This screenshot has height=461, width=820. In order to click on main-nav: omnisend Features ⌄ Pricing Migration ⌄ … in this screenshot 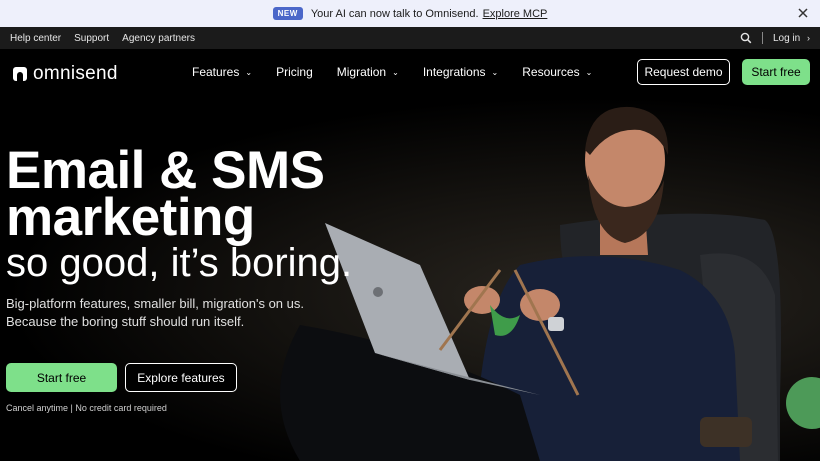, I will do `click(410, 72)`.